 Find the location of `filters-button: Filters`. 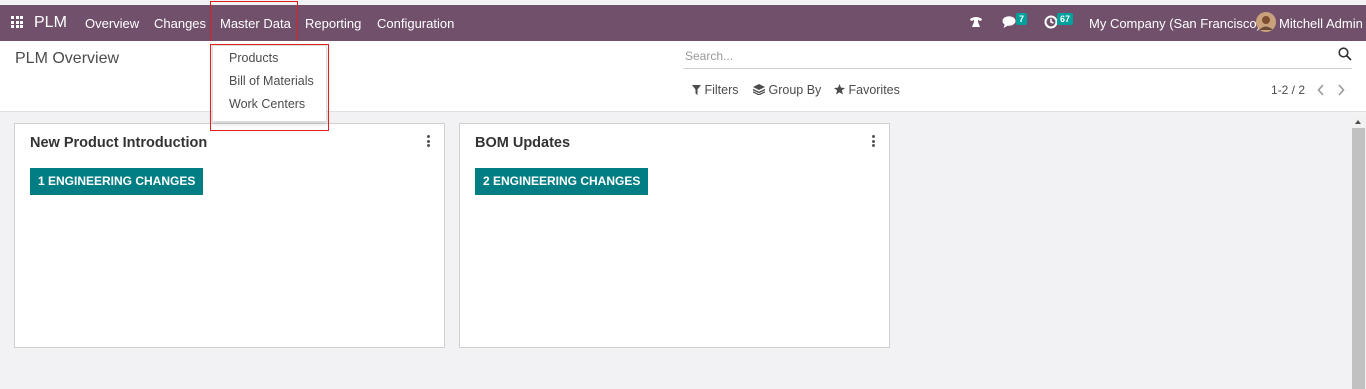

filters-button: Filters is located at coordinates (715, 90).